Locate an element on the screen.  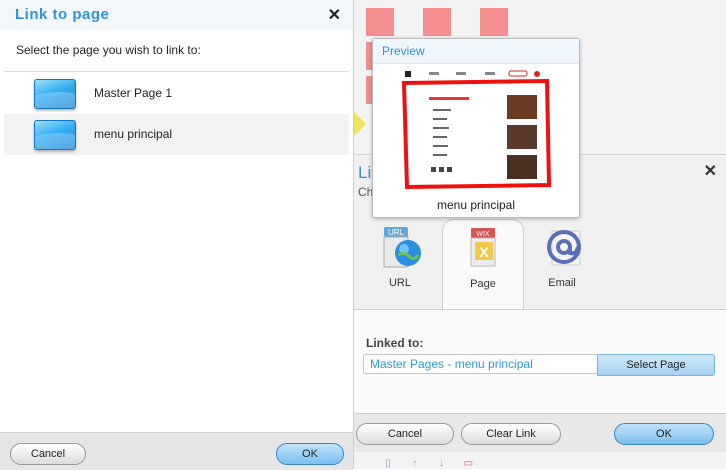
page-list-item-label: Master Page 1 is located at coordinates (133, 93).